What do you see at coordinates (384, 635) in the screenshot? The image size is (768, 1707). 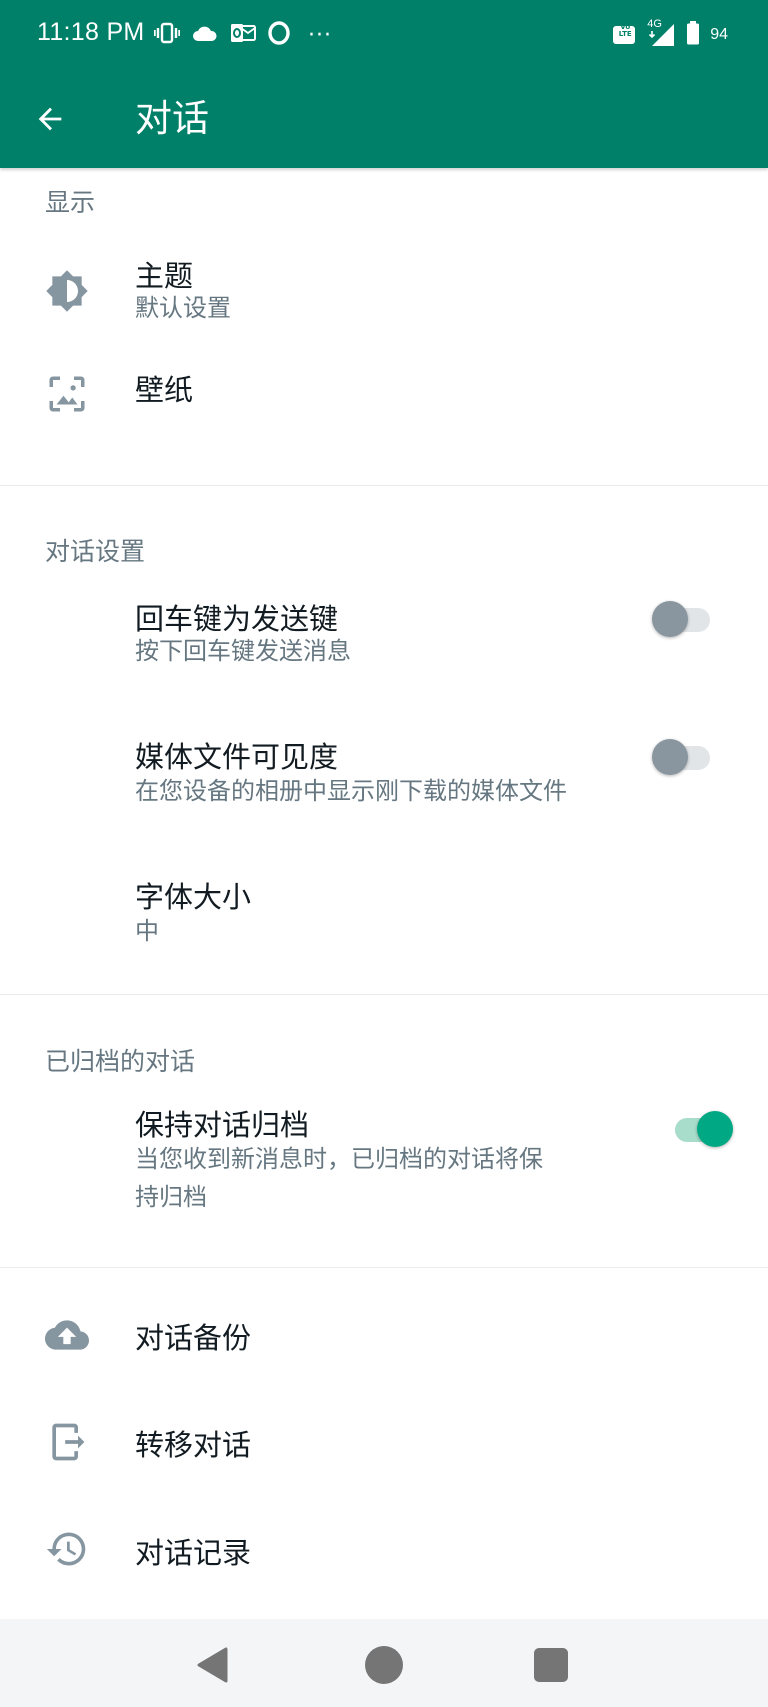 I see `enter-is-send-setting: 回车键为发送键 按下回车键发送消息` at bounding box center [384, 635].